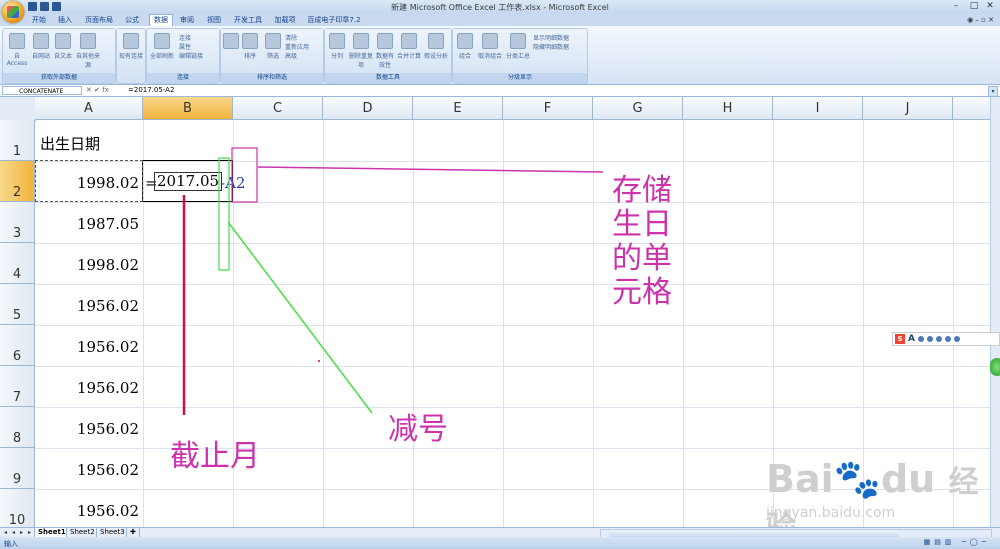 This screenshot has height=549, width=1000. I want to click on group-label: 排序和筛选, so click(272, 78).